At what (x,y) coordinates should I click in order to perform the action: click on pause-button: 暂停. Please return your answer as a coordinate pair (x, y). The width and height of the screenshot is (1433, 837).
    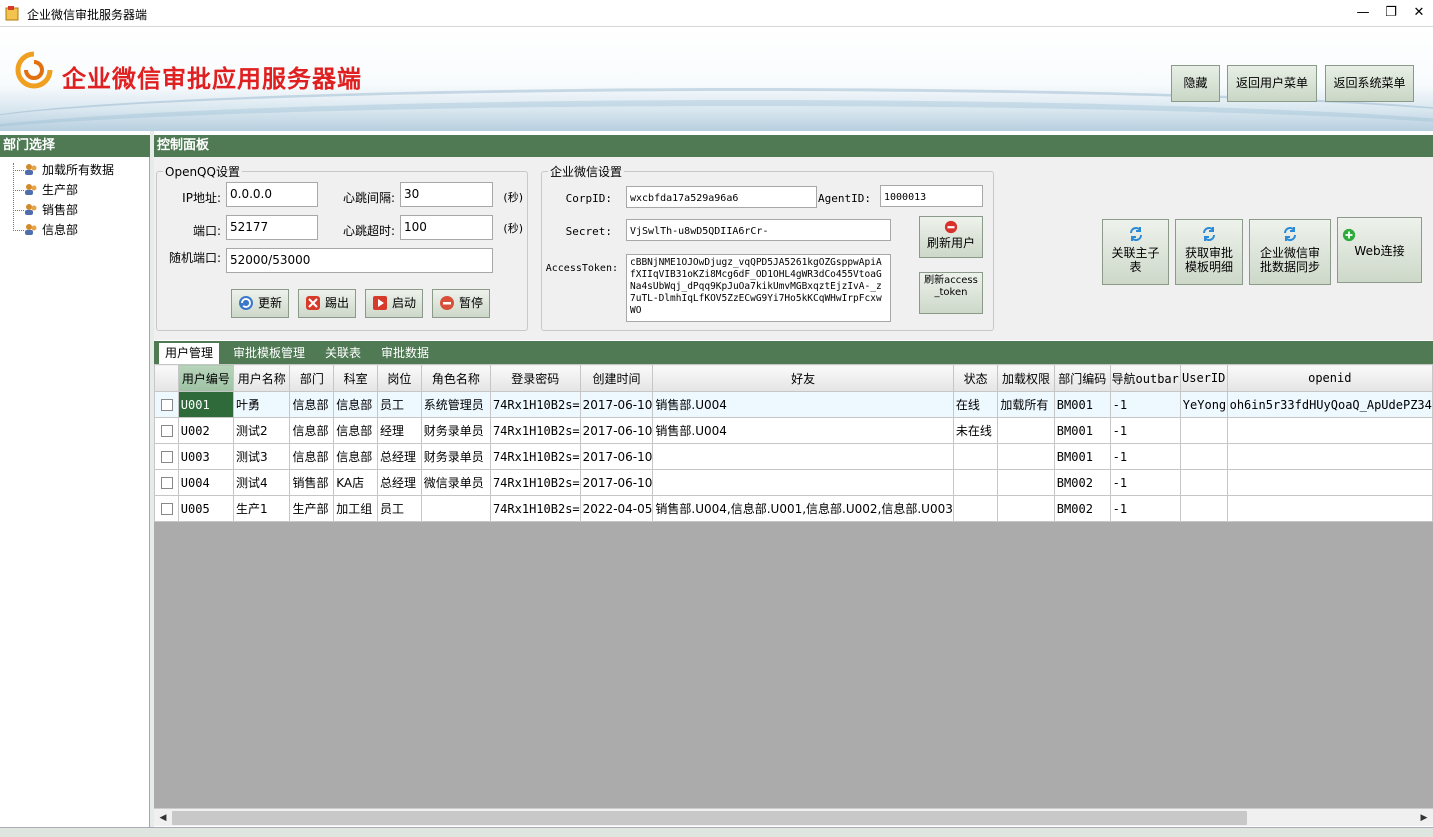
    Looking at the image, I should click on (461, 303).